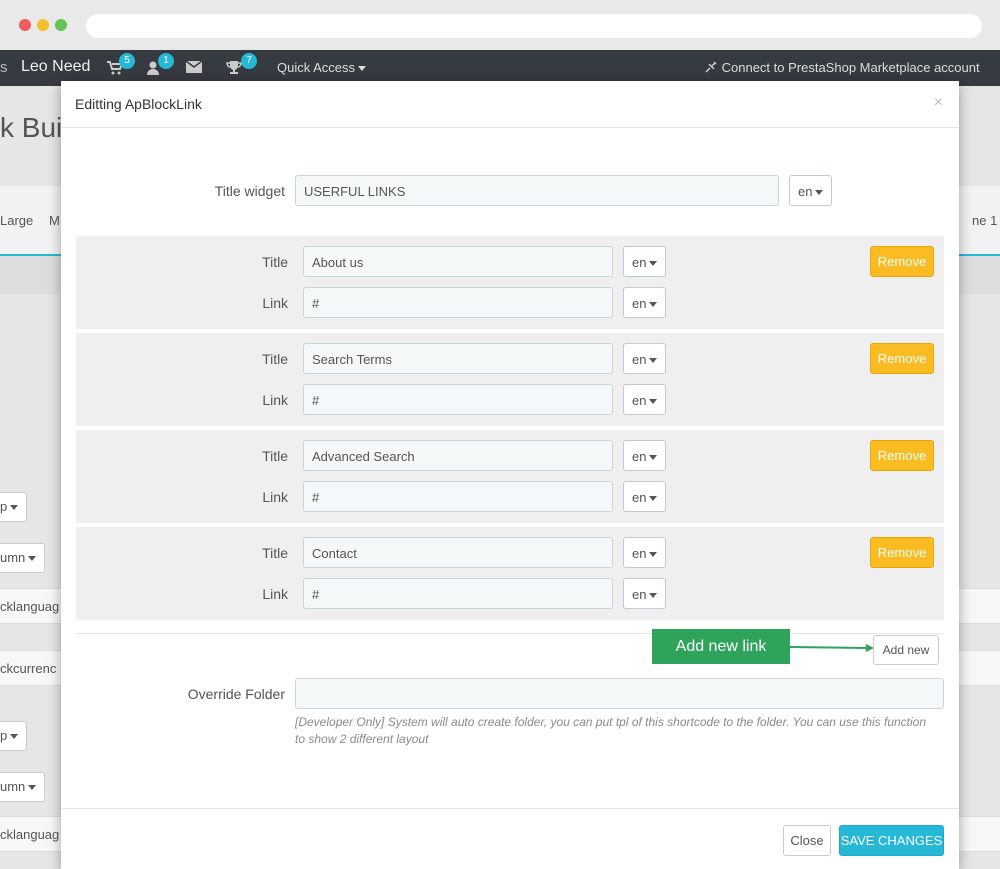  What do you see at coordinates (249, 191) in the screenshot?
I see `title-widget-label: Title widget` at bounding box center [249, 191].